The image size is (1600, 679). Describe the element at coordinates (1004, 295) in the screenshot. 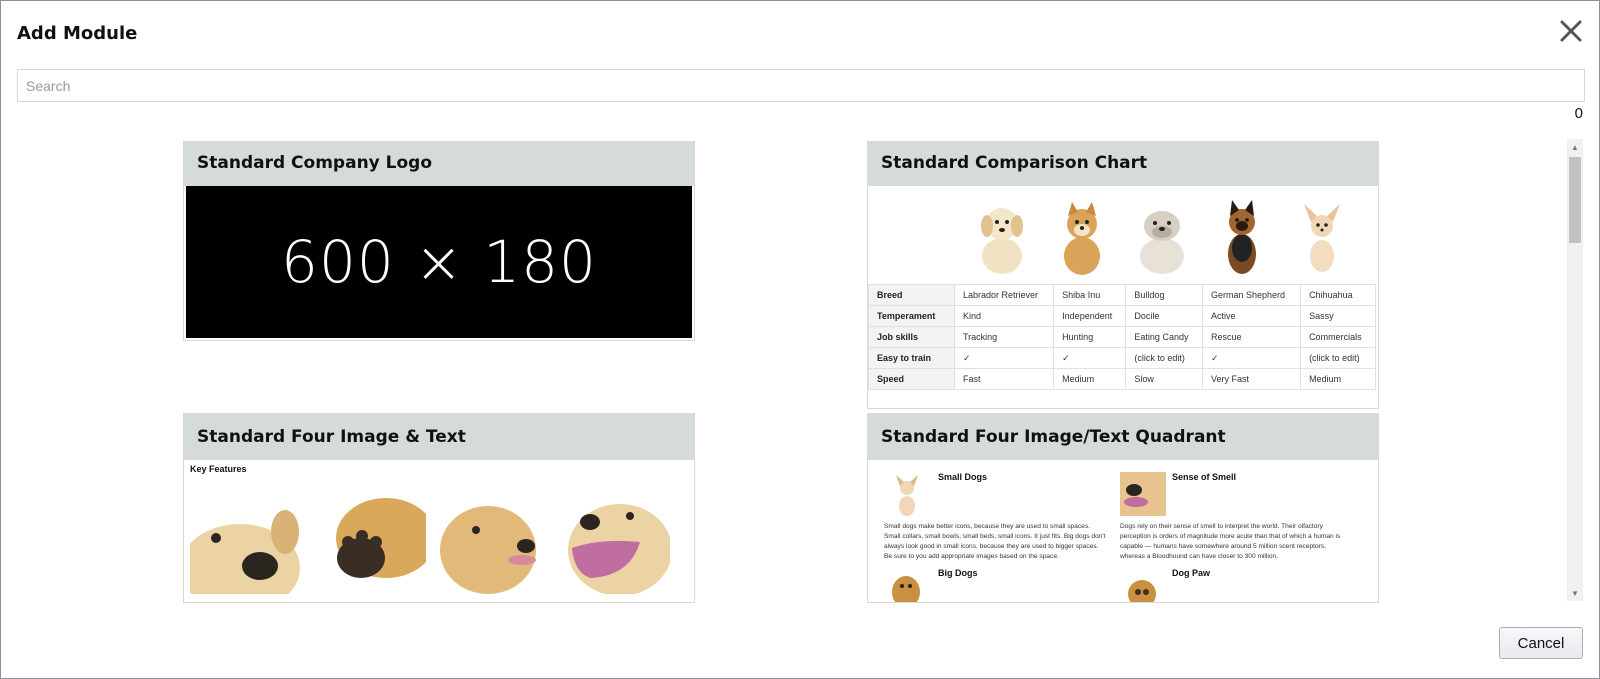

I see `table-cell: Labrador Retriever` at that location.